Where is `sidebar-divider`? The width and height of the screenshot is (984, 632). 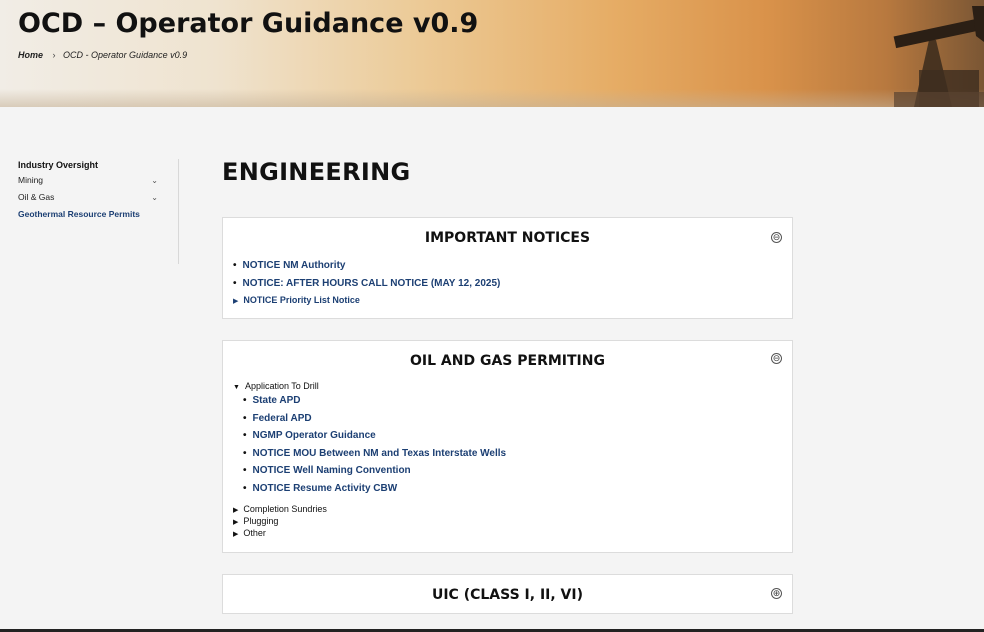
sidebar-divider is located at coordinates (178, 211).